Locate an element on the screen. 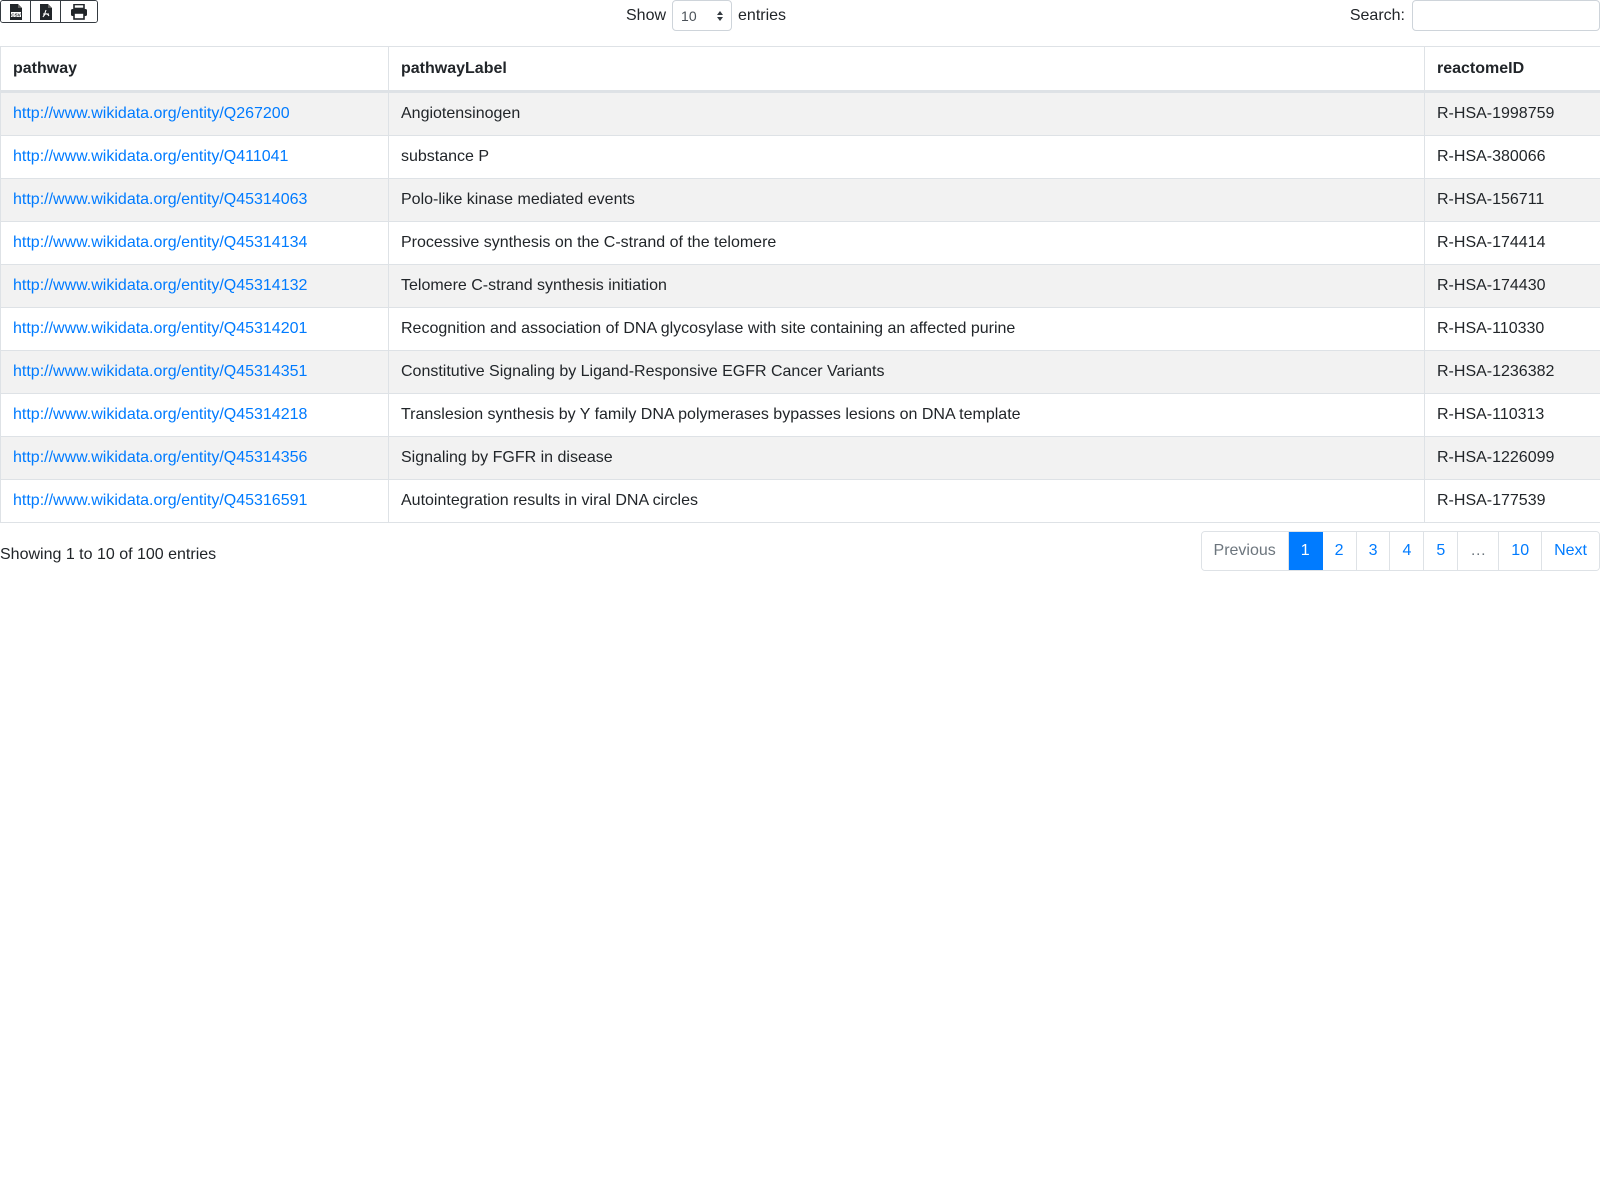  table-controls: CSV Show 10 entries Search: is located at coordinates (800, 23).